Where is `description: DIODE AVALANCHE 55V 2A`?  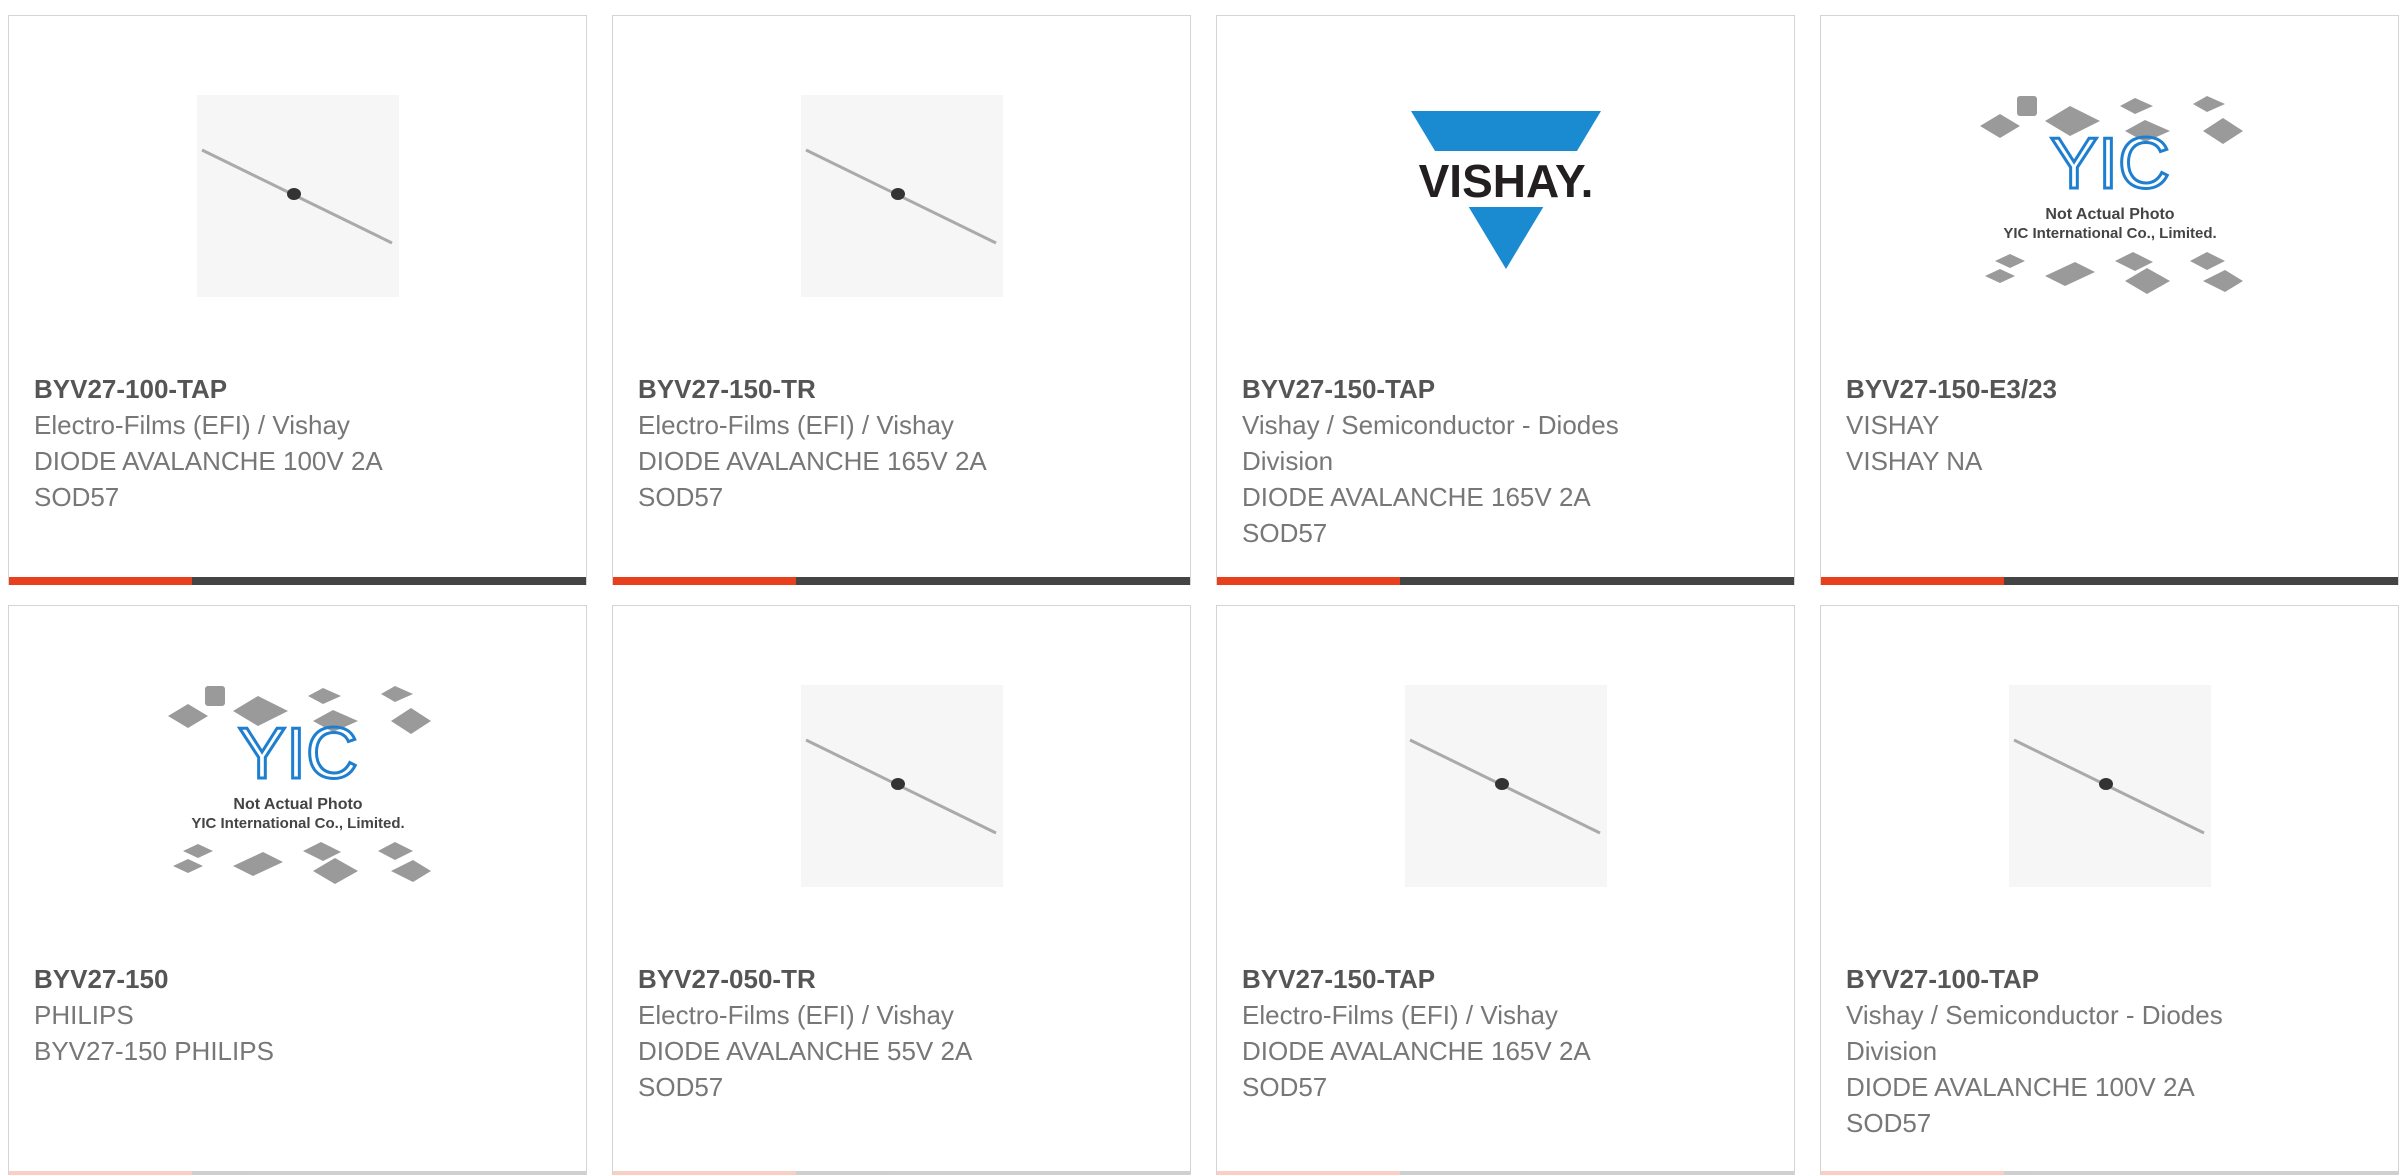
description: DIODE AVALANCHE 55V 2A is located at coordinates (805, 1051).